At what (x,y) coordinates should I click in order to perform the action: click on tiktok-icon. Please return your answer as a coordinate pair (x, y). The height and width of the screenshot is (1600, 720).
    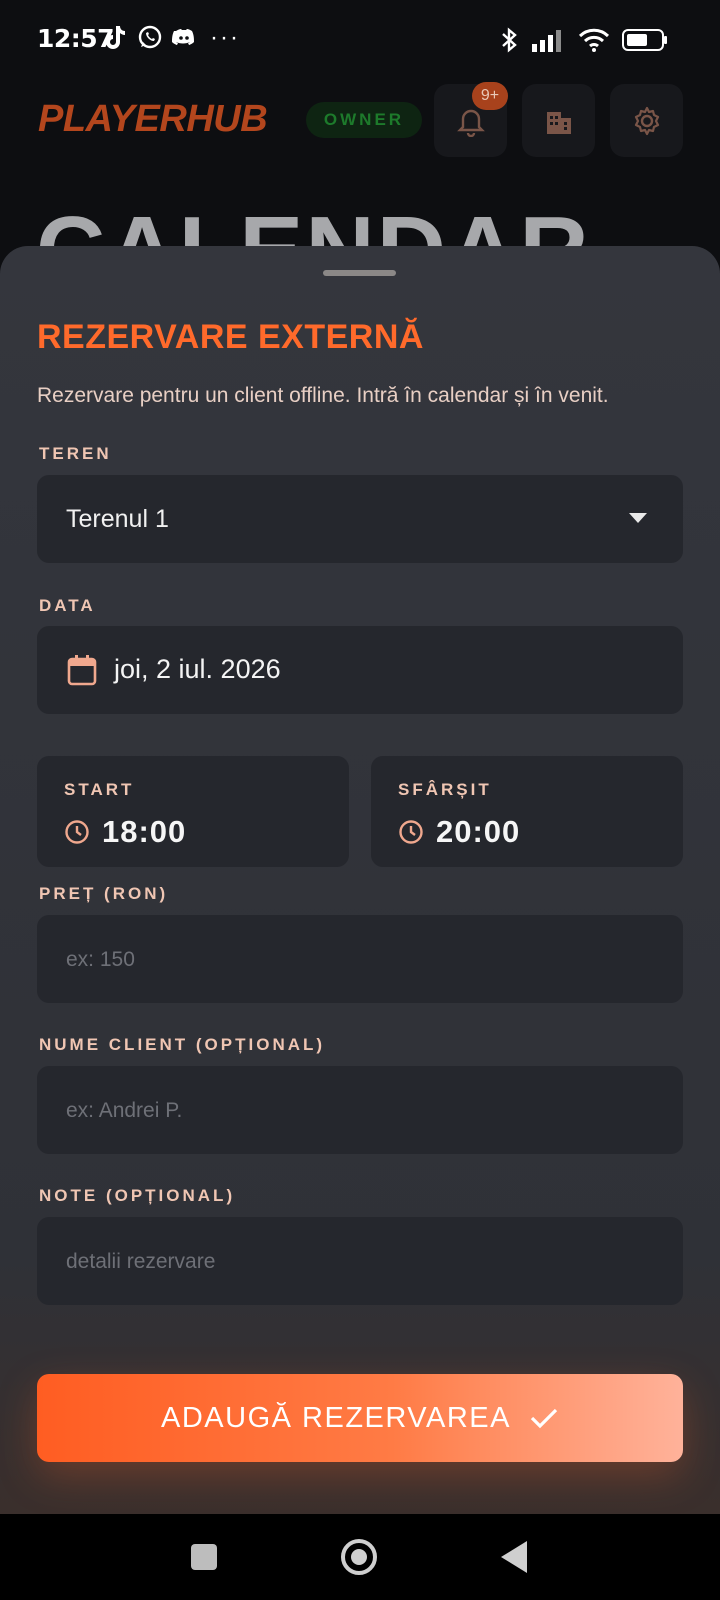
    Looking at the image, I should click on (116, 37).